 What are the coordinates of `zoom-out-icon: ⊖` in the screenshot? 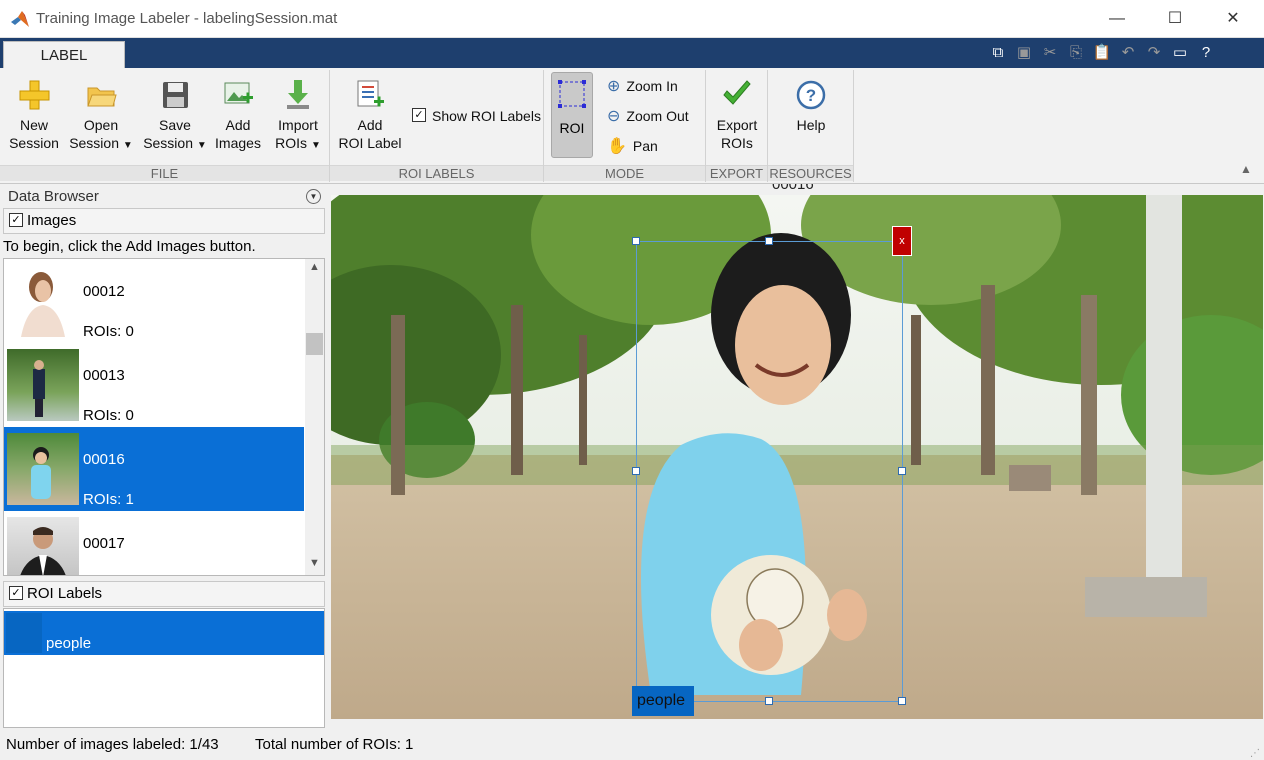 It's located at (614, 116).